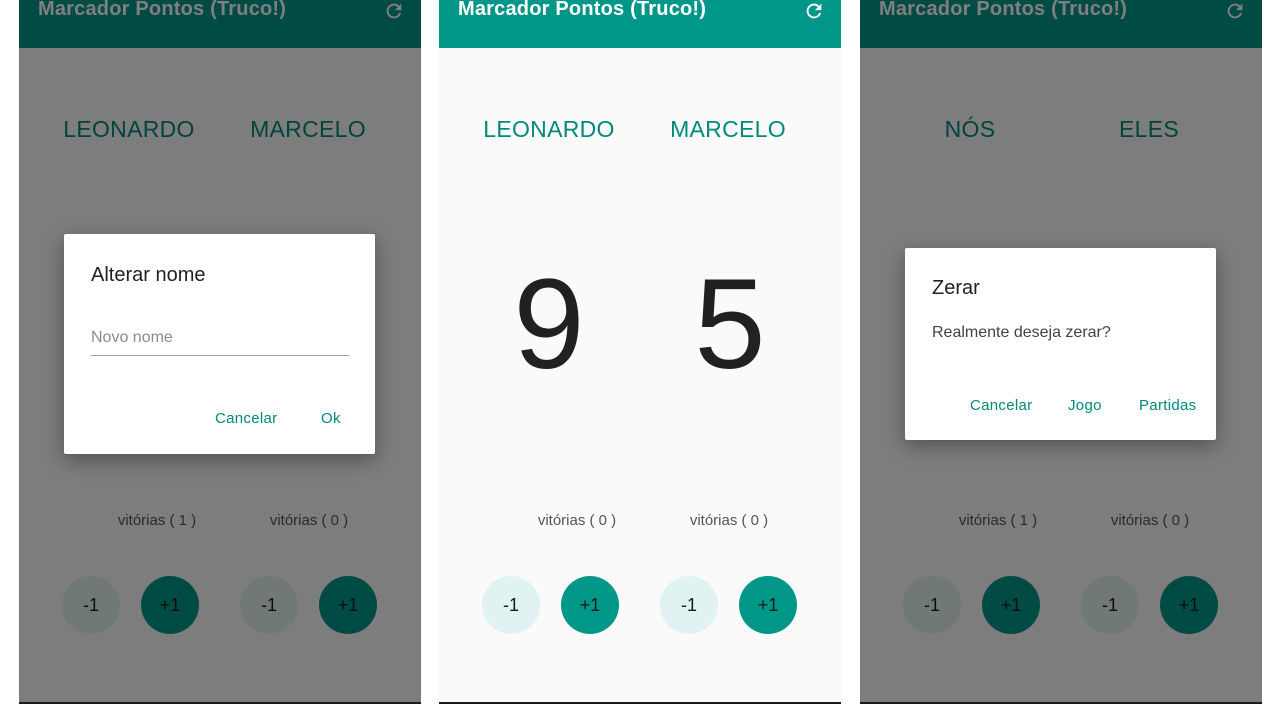 The image size is (1280, 720). Describe the element at coordinates (1085, 405) in the screenshot. I see `reset-game-button: Jogo` at that location.